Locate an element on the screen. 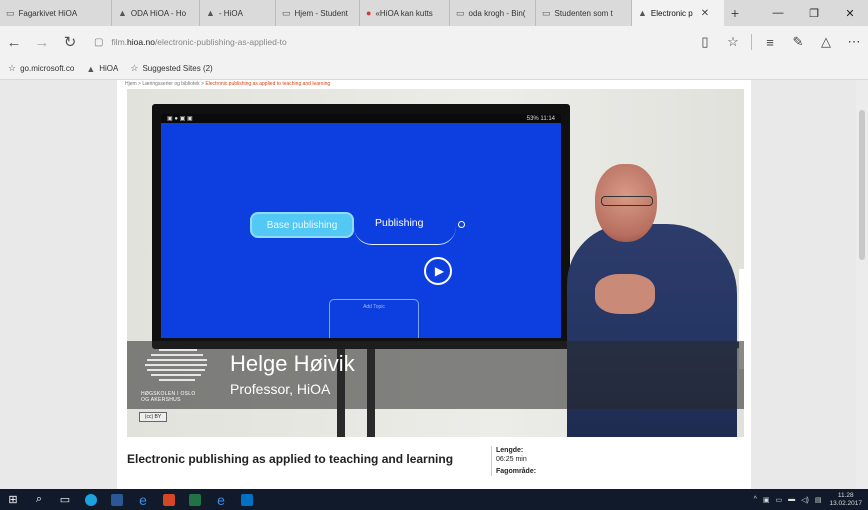 This screenshot has width=868, height=510. favorite-suggested-sites: ☆ Suggested Sites (2) is located at coordinates (171, 68).